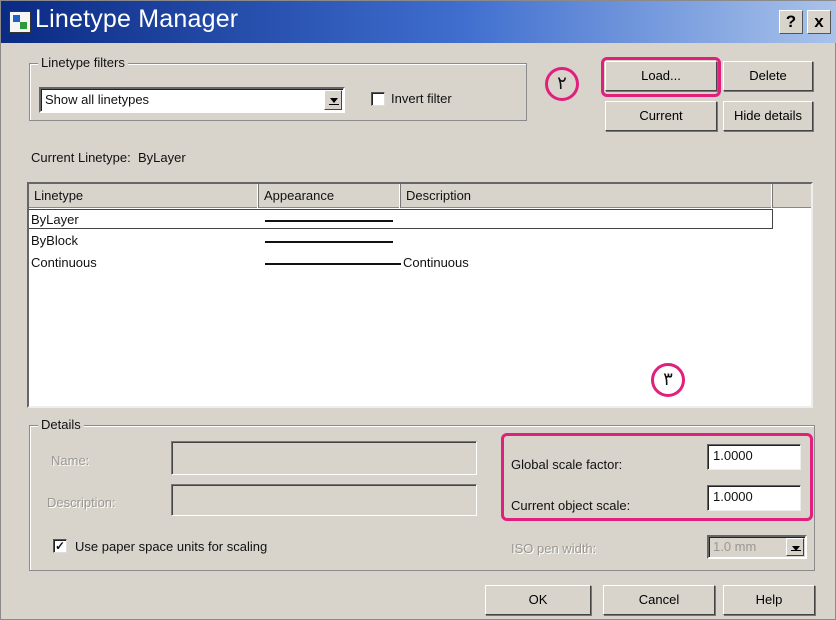  Describe the element at coordinates (418, 22) in the screenshot. I see `title-bar: Linetype Manager ? x` at that location.